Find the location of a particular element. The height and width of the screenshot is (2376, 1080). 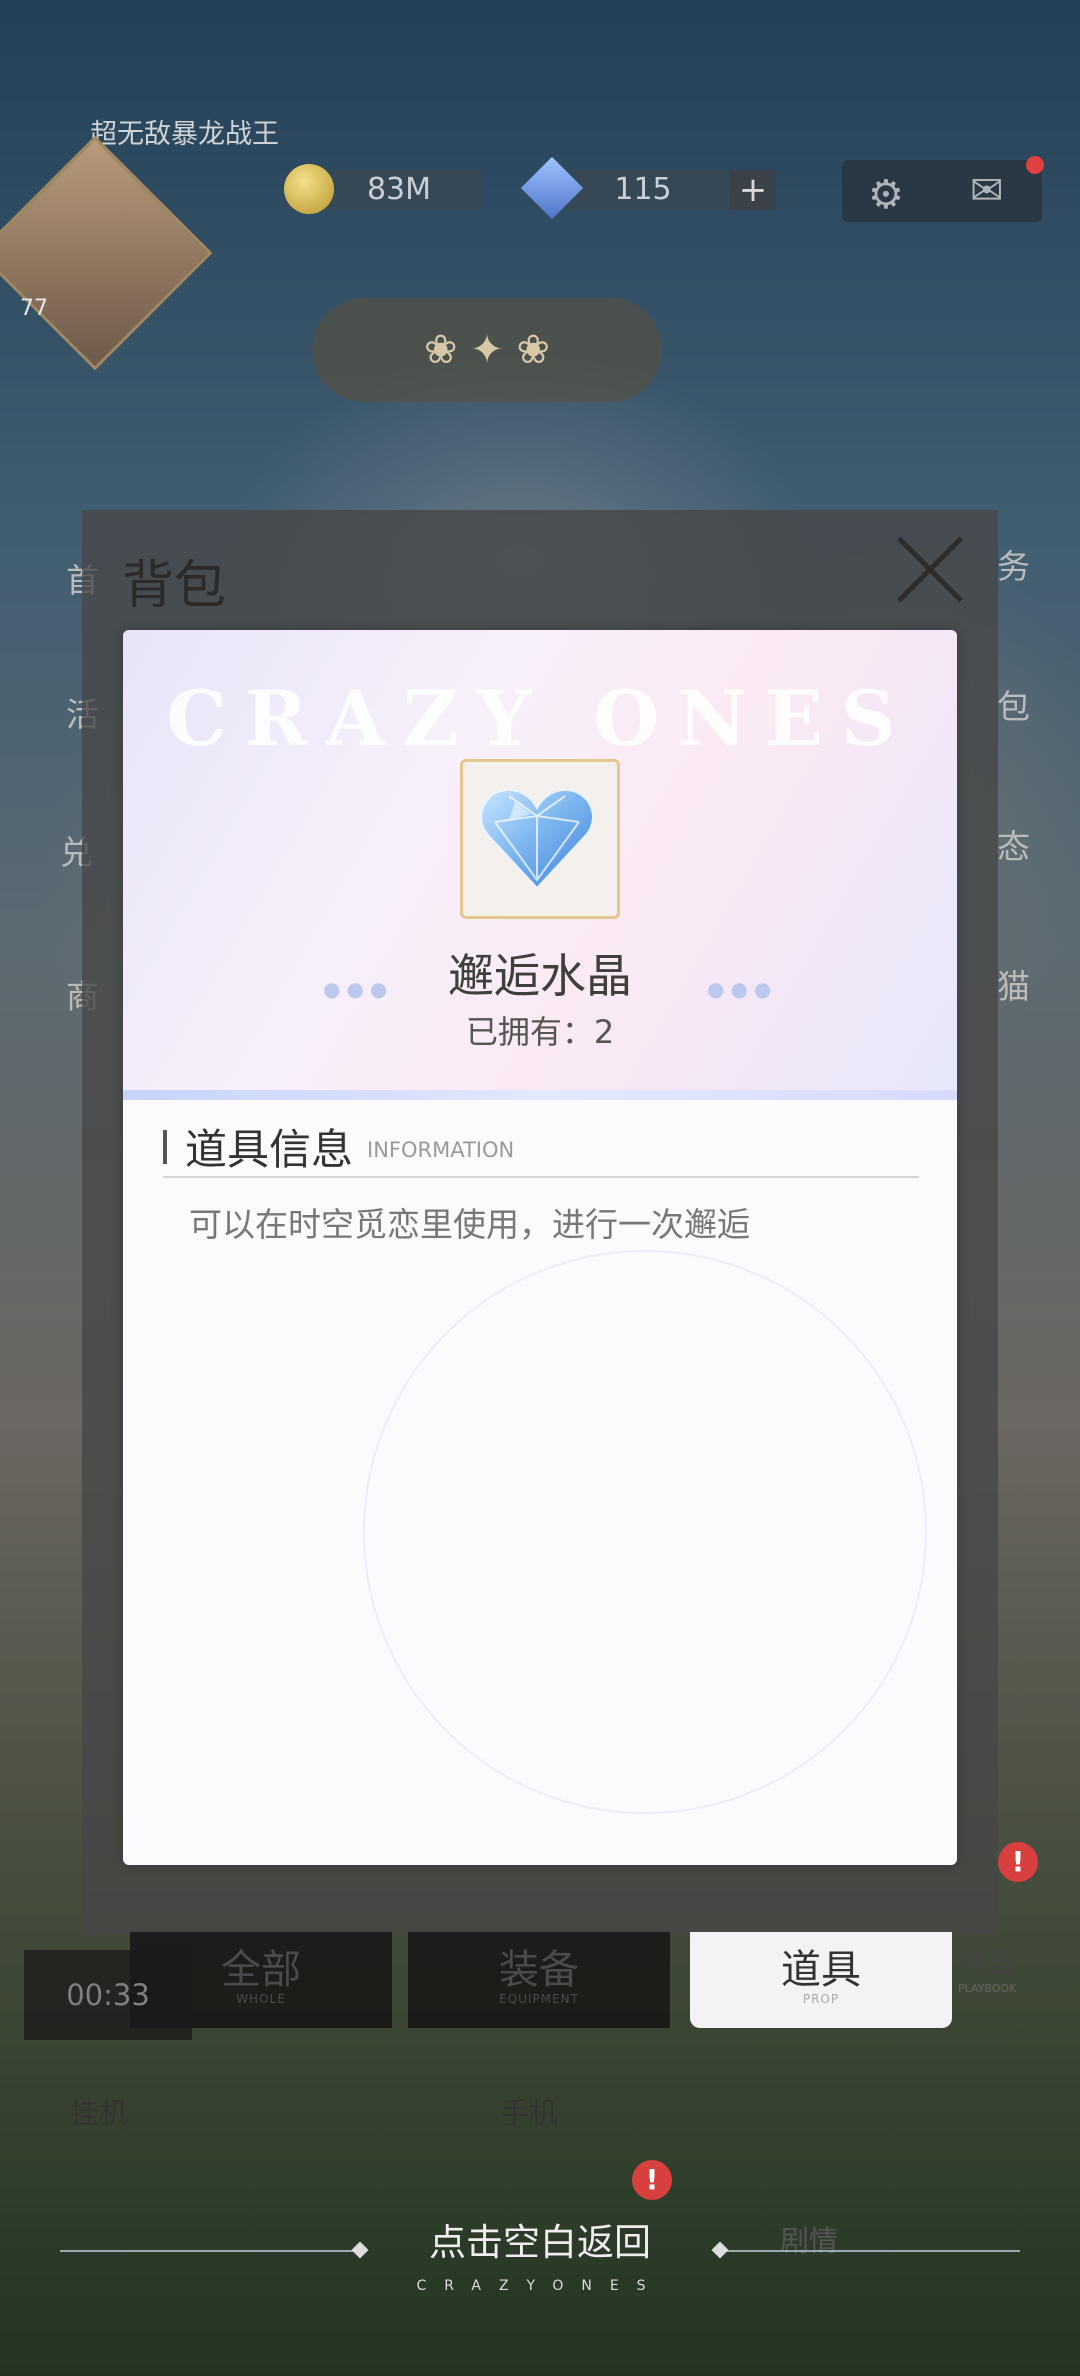

tab-equipment: 装备 EQUIPMENT is located at coordinates (539, 1980).